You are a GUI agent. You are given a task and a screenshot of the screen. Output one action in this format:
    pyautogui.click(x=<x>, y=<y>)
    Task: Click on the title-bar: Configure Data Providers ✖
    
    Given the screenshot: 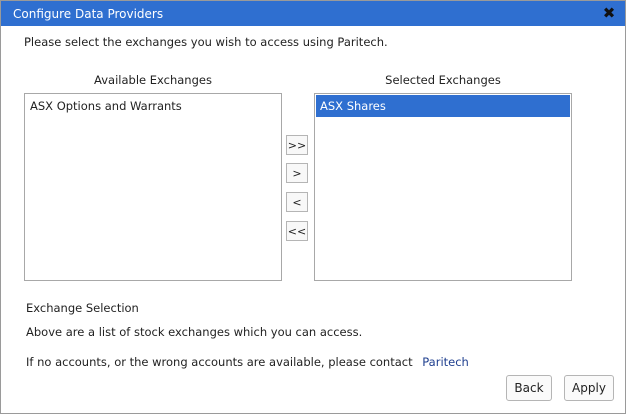 What is the action you would take?
    pyautogui.click(x=313, y=13)
    